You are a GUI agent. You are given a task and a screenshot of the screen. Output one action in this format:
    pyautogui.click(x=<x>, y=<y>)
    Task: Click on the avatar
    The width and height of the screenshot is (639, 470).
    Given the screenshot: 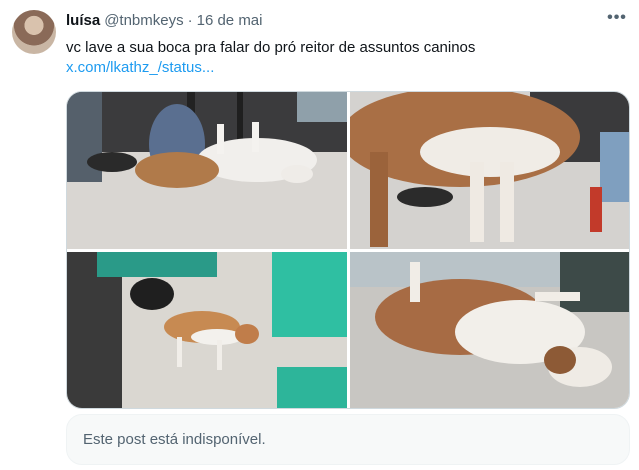 What is the action you would take?
    pyautogui.click(x=34, y=32)
    